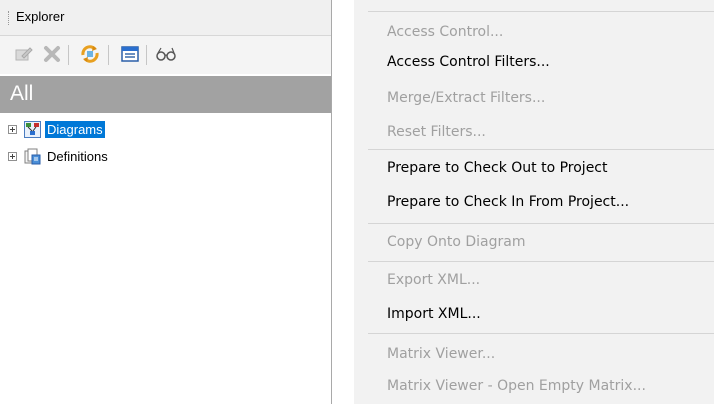 Image resolution: width=714 pixels, height=404 pixels. What do you see at coordinates (40, 16) in the screenshot?
I see `explorer-title: Explorer` at bounding box center [40, 16].